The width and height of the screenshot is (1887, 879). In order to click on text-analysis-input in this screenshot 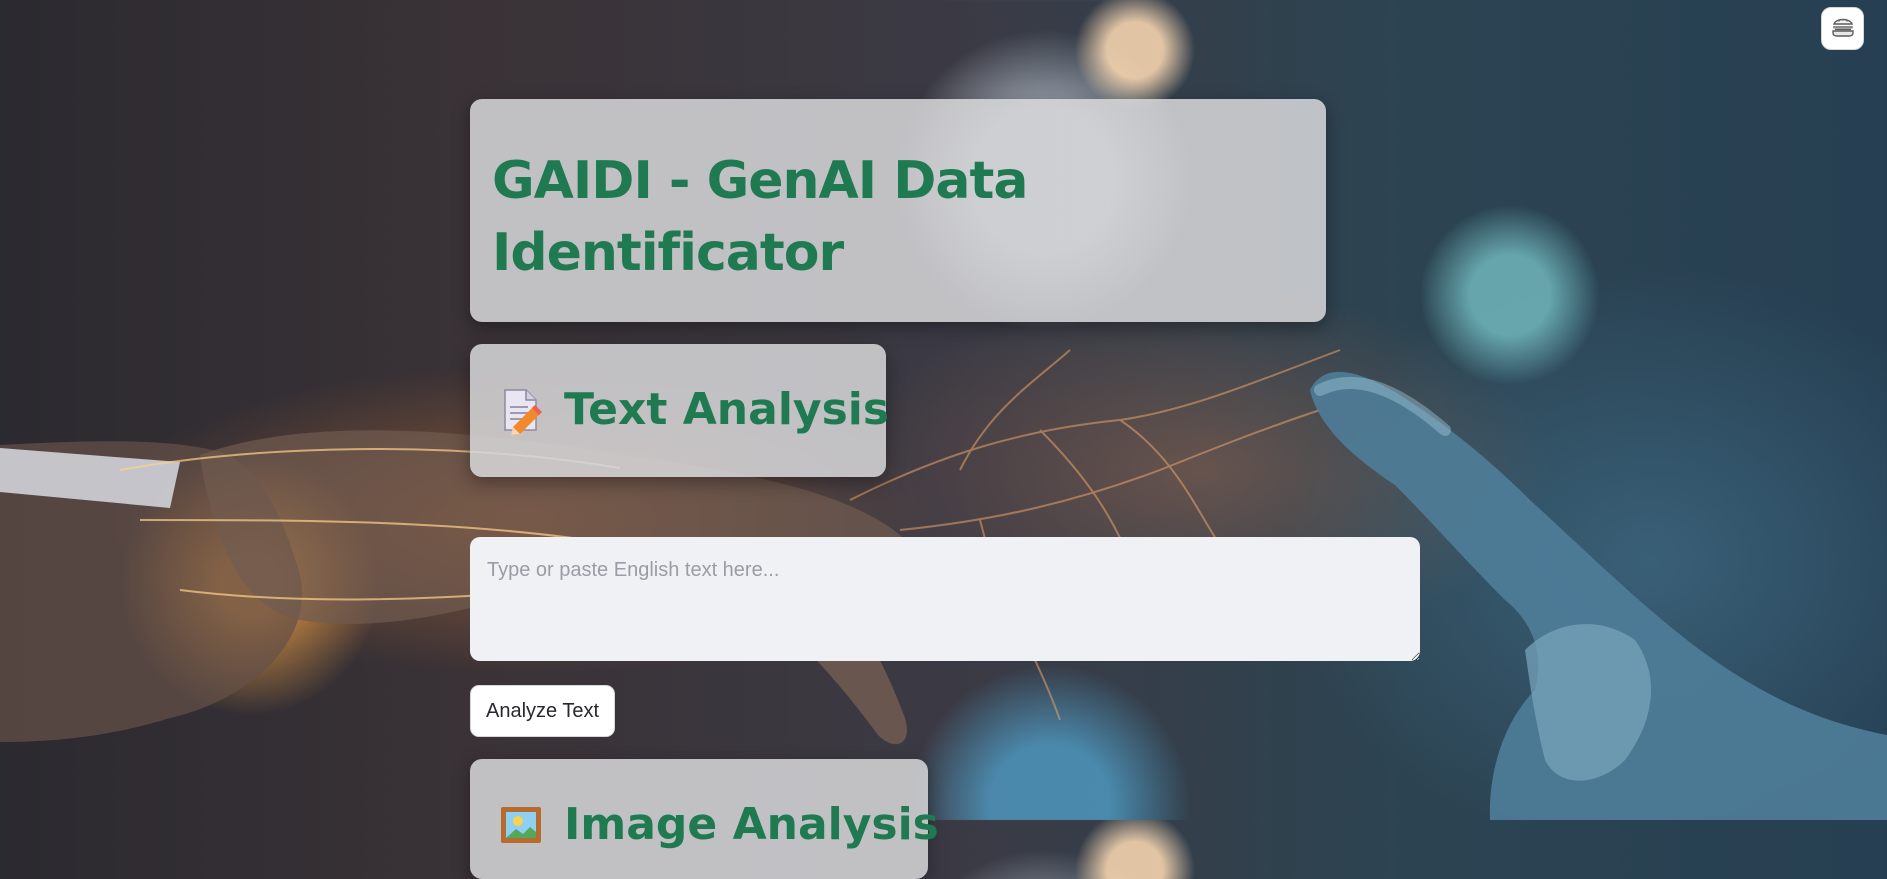, I will do `click(945, 599)`.